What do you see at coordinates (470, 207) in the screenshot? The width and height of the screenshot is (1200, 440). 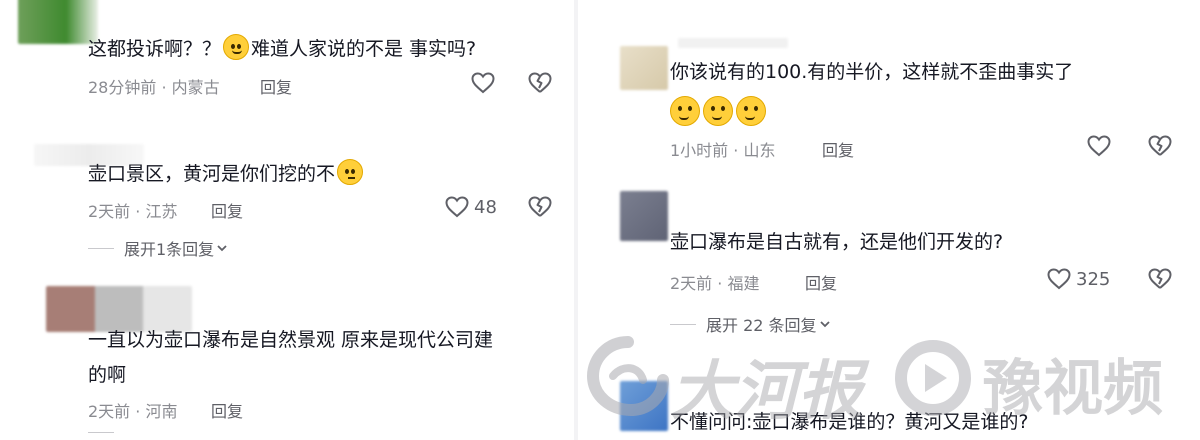 I see `like-button: 48` at bounding box center [470, 207].